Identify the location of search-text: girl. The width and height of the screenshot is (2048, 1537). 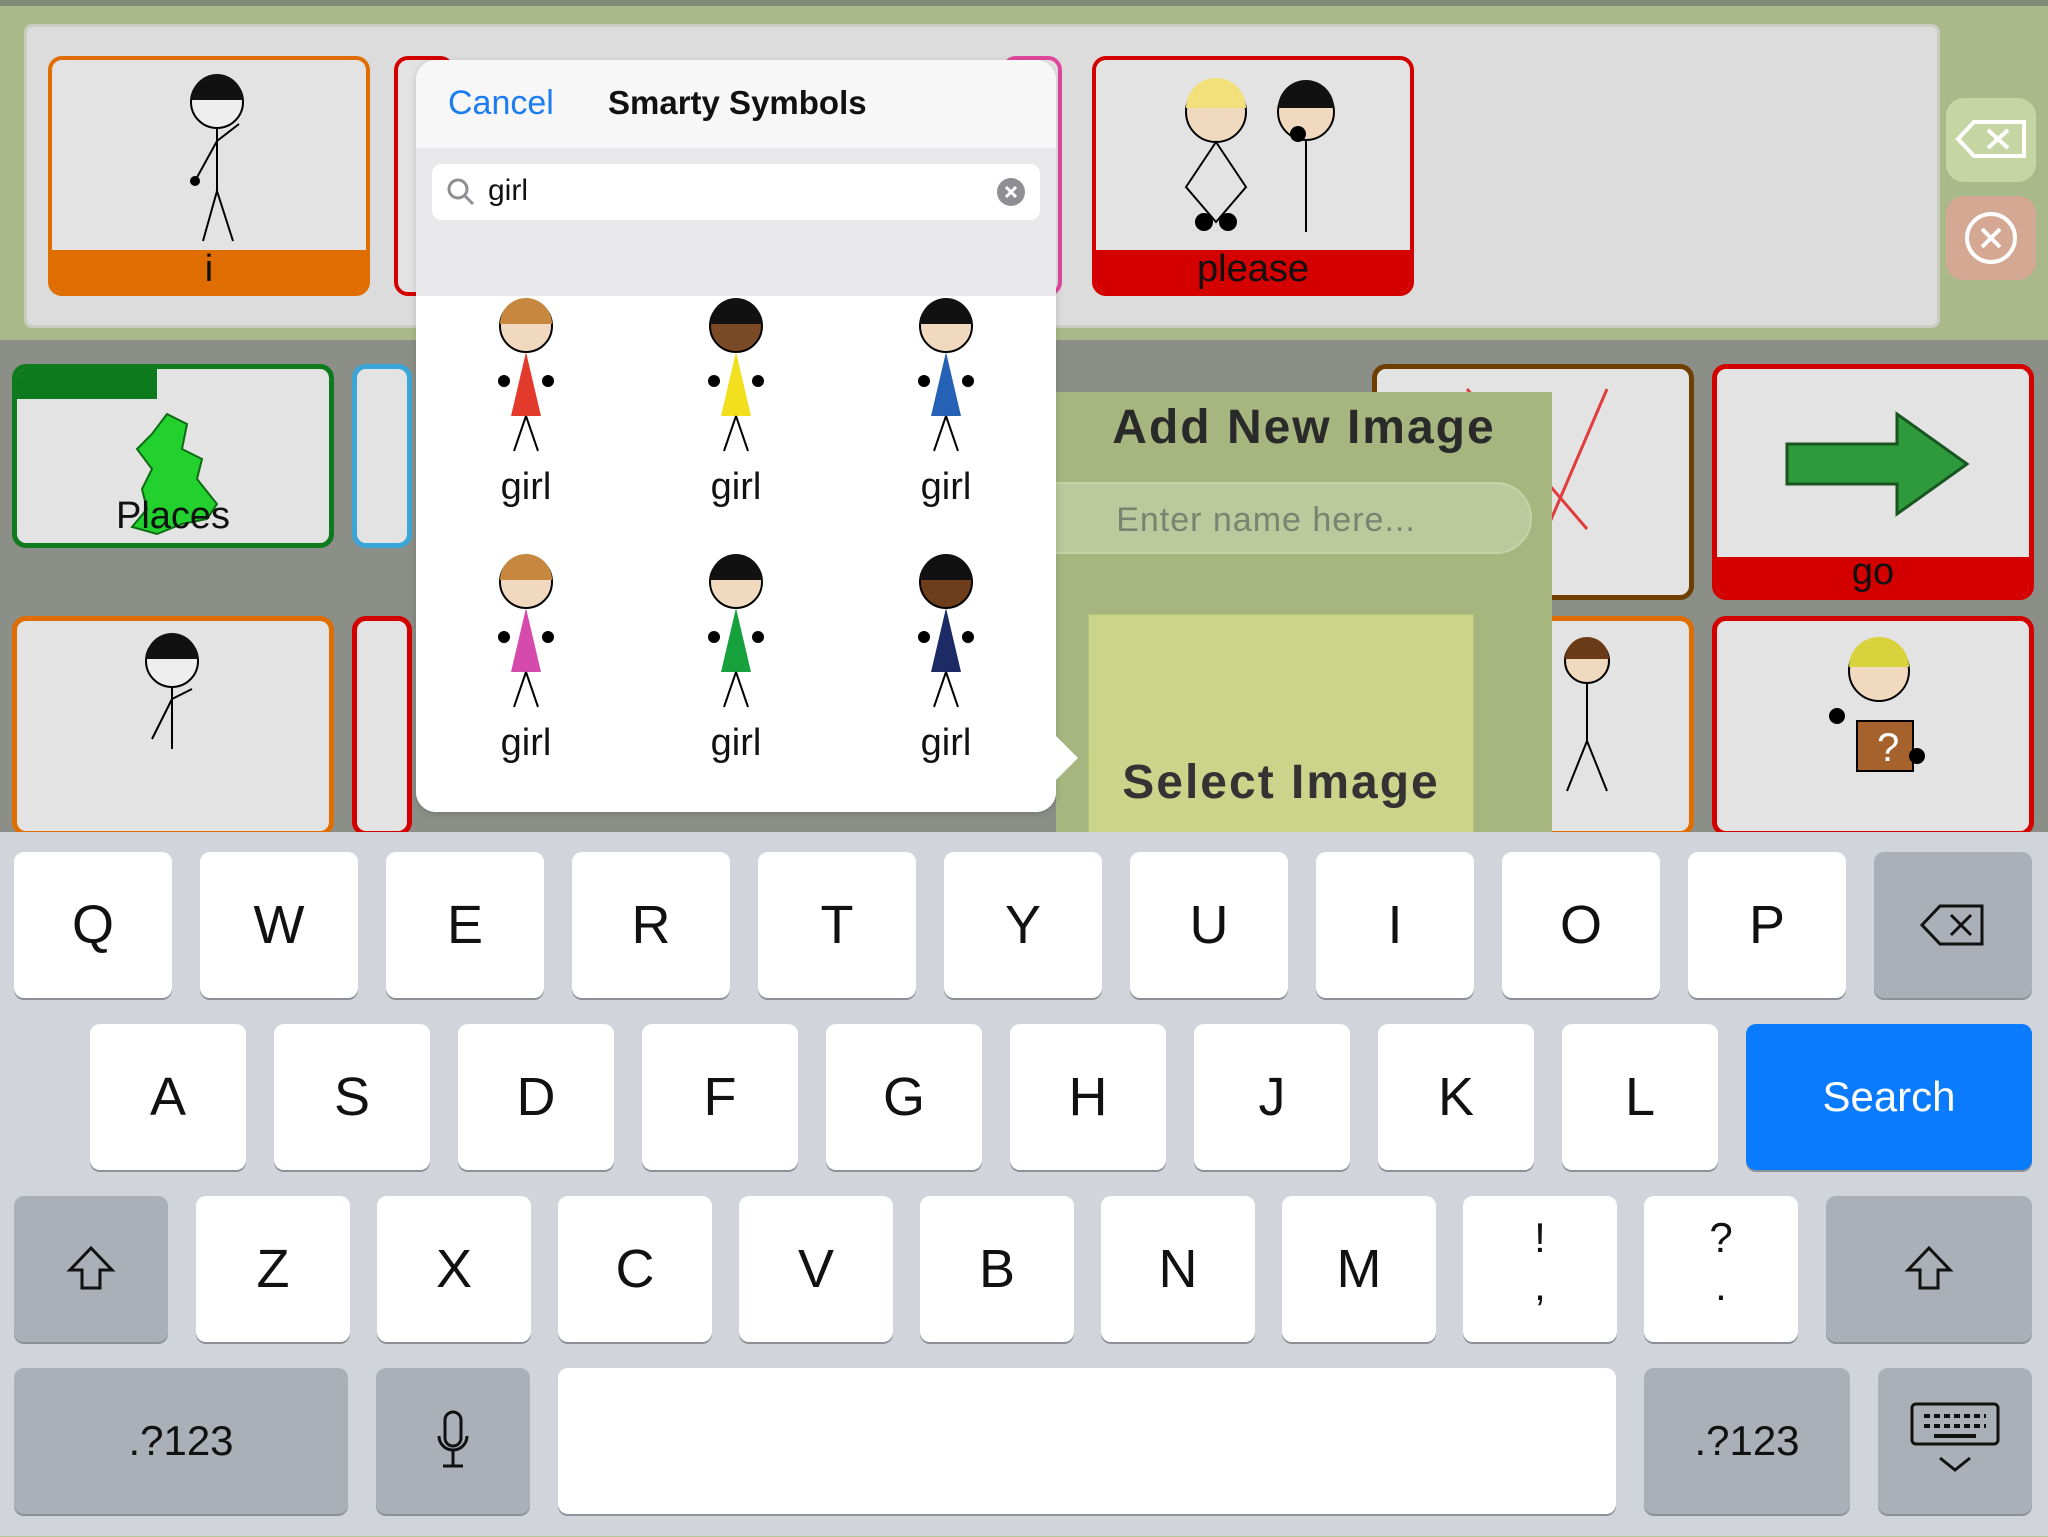
(508, 190).